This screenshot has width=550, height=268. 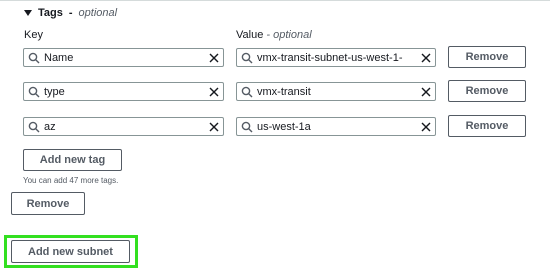 I want to click on tag-value-value: us-west-1a, so click(x=284, y=126).